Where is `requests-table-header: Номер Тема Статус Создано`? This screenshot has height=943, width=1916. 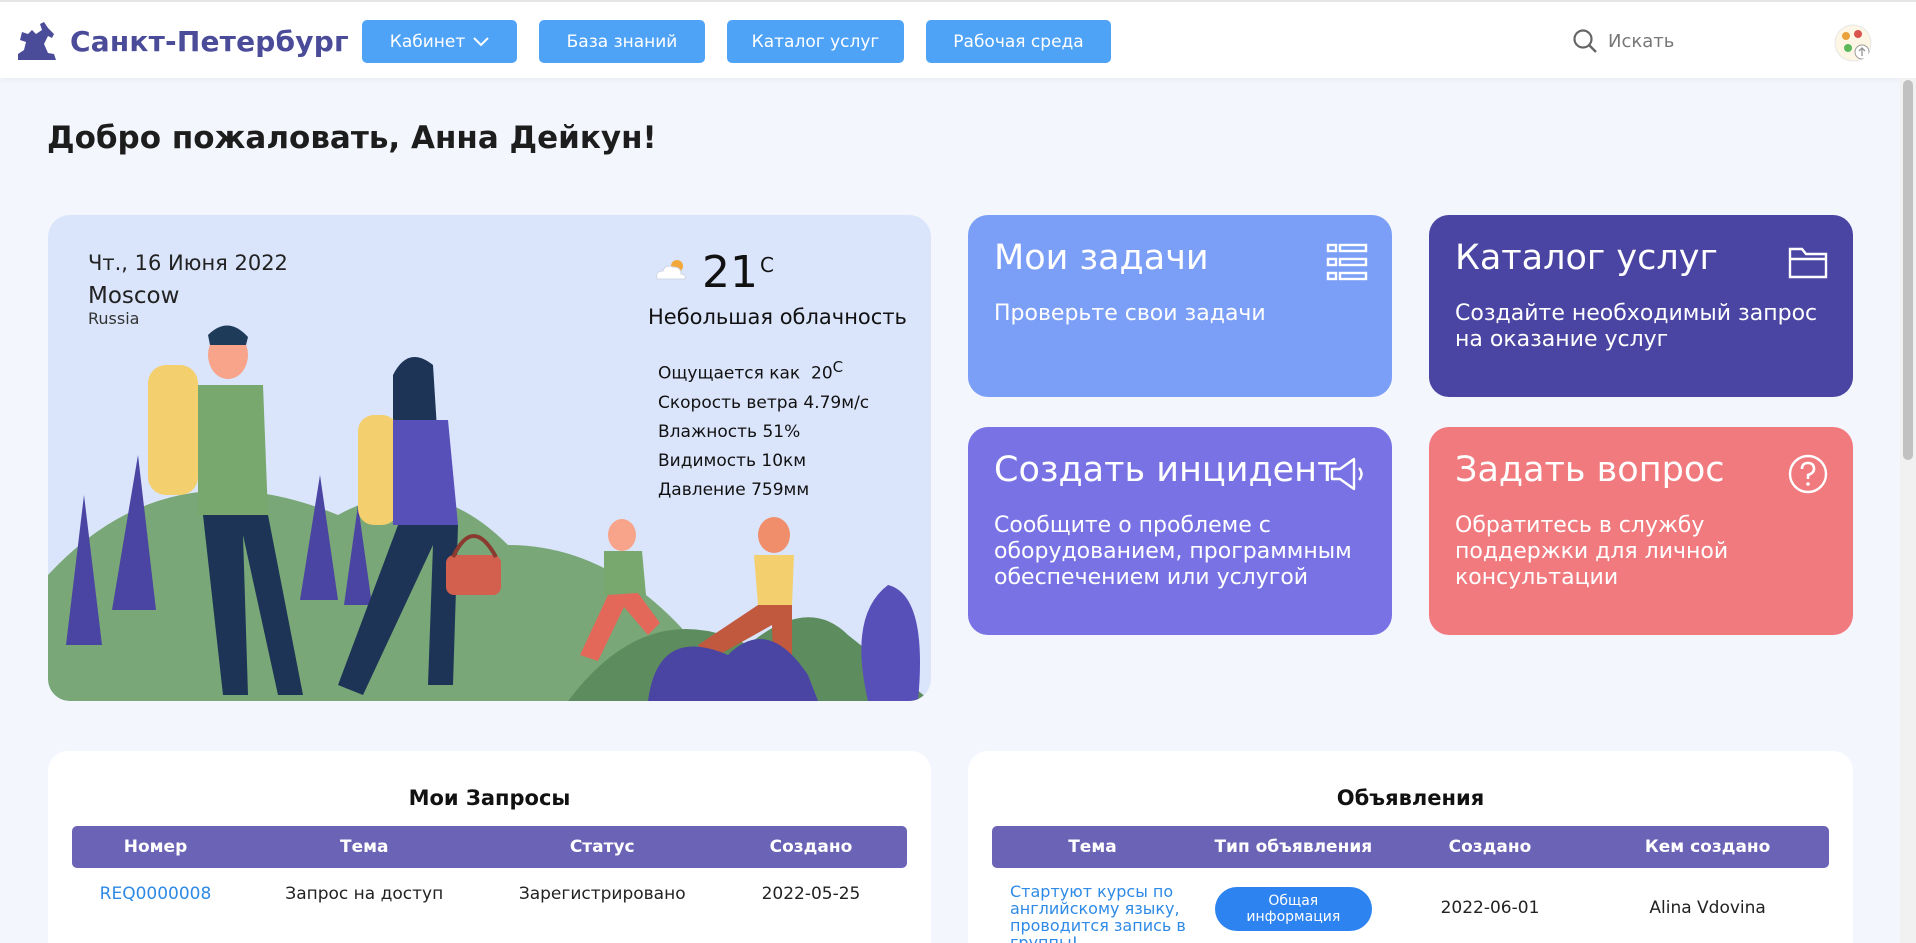
requests-table-header: Номер Тема Статус Создано is located at coordinates (489, 847).